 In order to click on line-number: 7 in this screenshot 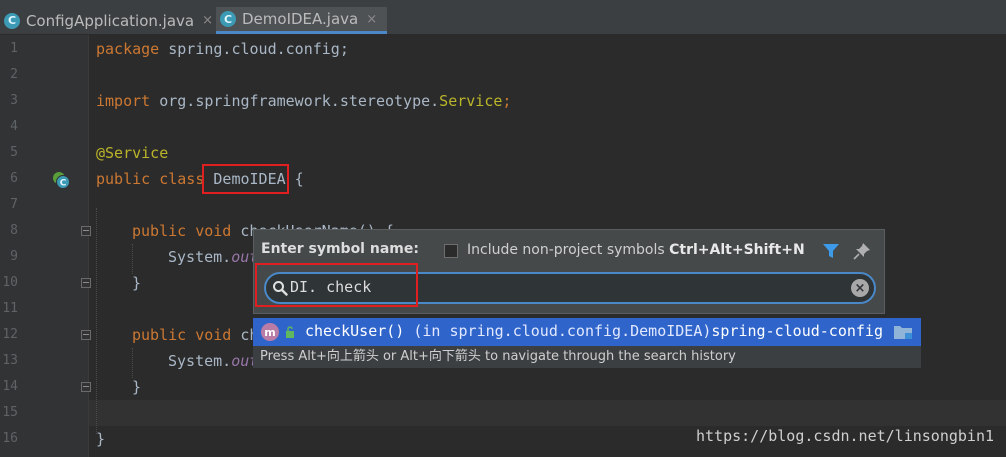, I will do `click(14, 204)`.